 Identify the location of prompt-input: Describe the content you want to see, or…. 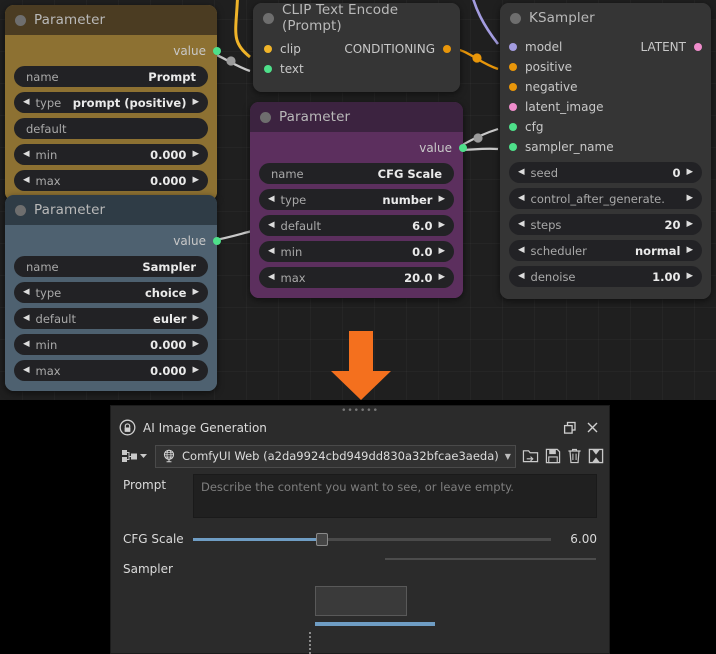
(395, 496).